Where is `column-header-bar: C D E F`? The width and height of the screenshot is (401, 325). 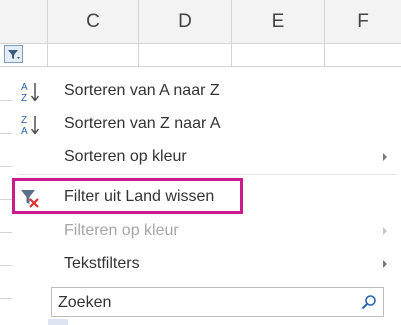 column-header-bar: C D E F is located at coordinates (200, 22).